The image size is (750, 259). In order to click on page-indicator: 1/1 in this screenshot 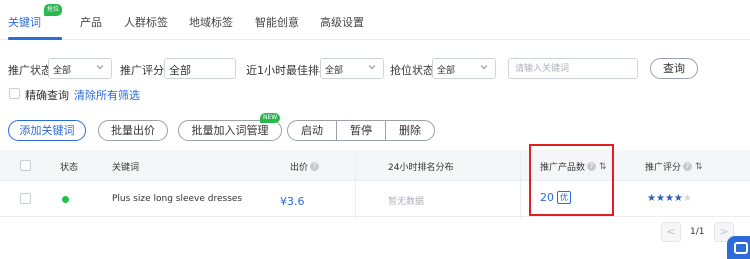, I will do `click(697, 232)`.